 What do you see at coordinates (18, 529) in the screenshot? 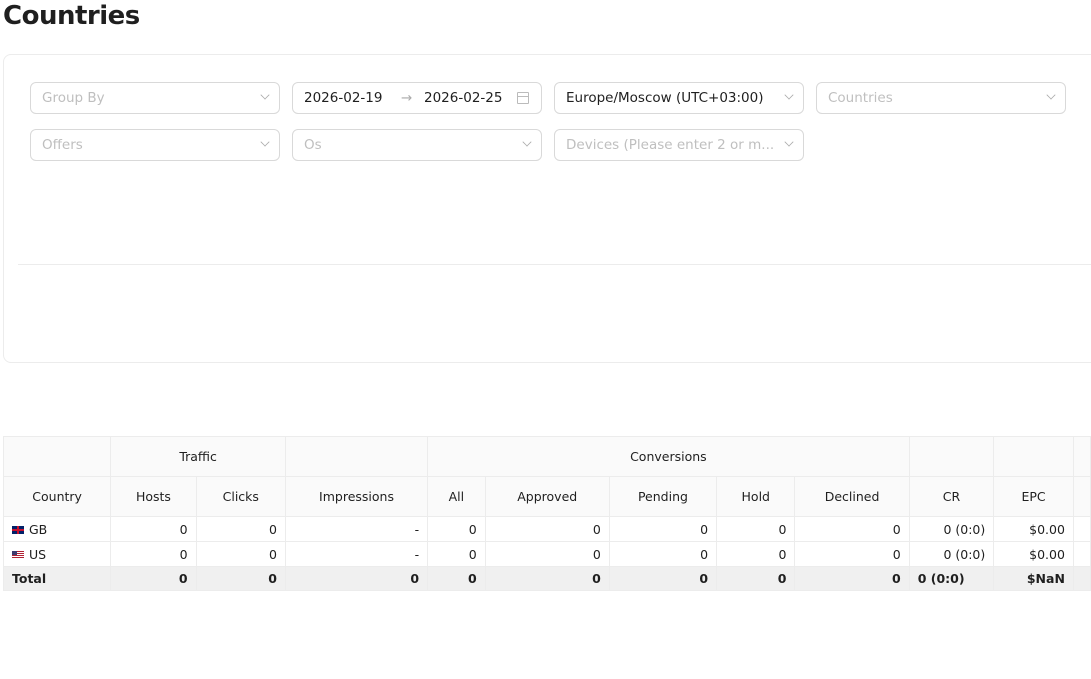
I see `flag-gb-icon` at bounding box center [18, 529].